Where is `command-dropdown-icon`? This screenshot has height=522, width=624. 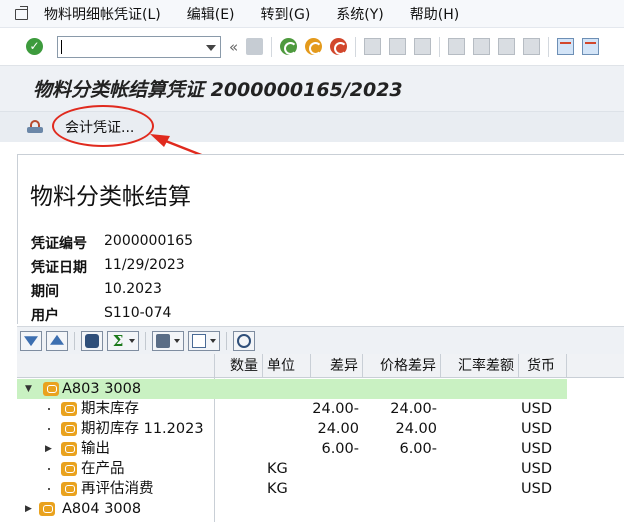 command-dropdown-icon is located at coordinates (211, 47).